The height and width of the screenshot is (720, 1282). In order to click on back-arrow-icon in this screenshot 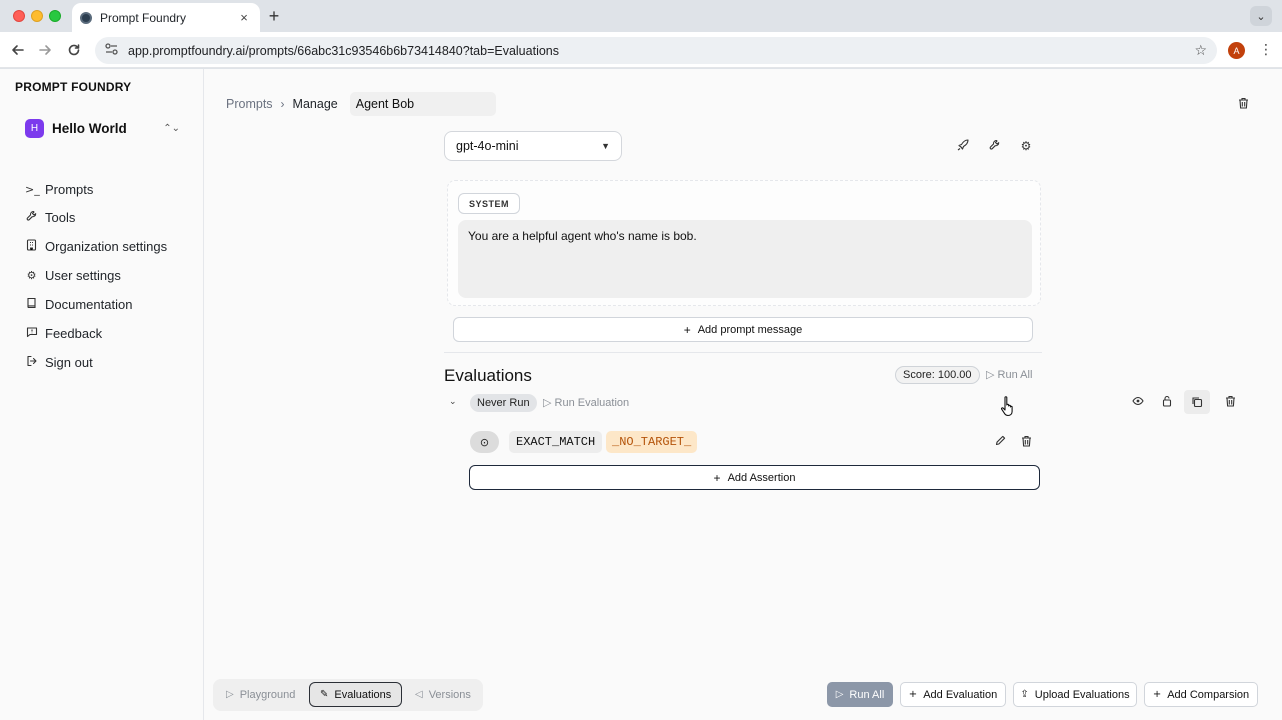, I will do `click(18, 50)`.